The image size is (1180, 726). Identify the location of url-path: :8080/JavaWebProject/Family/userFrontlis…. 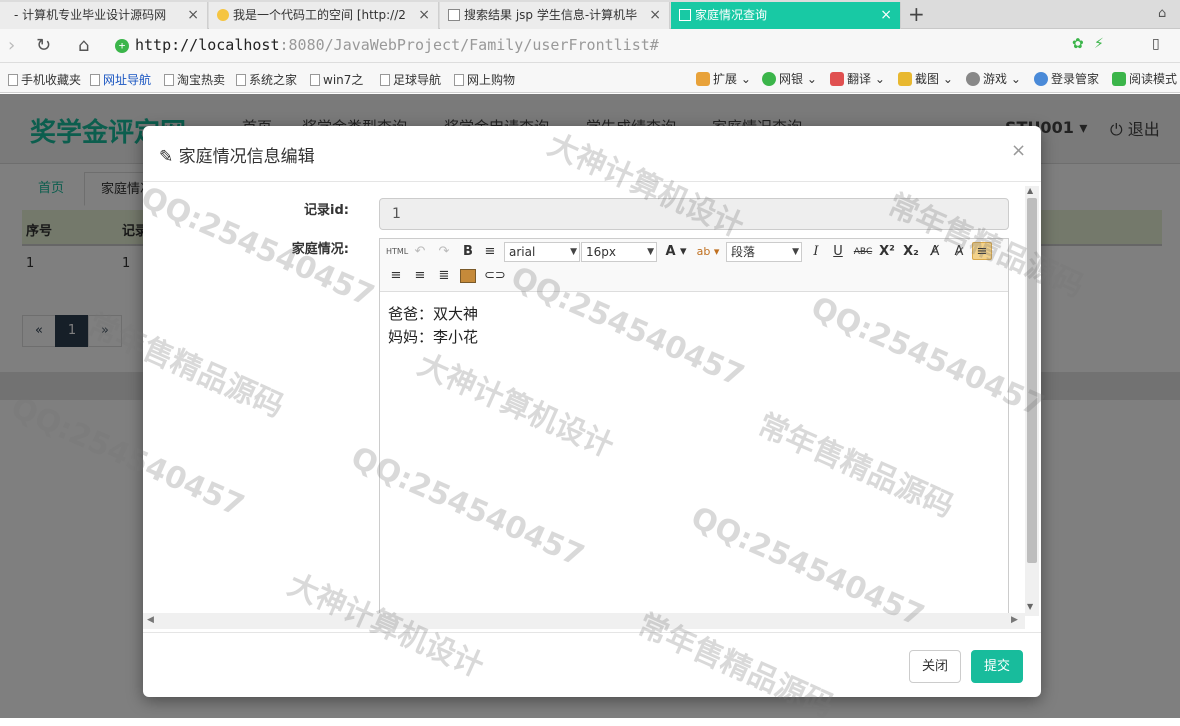
(469, 45).